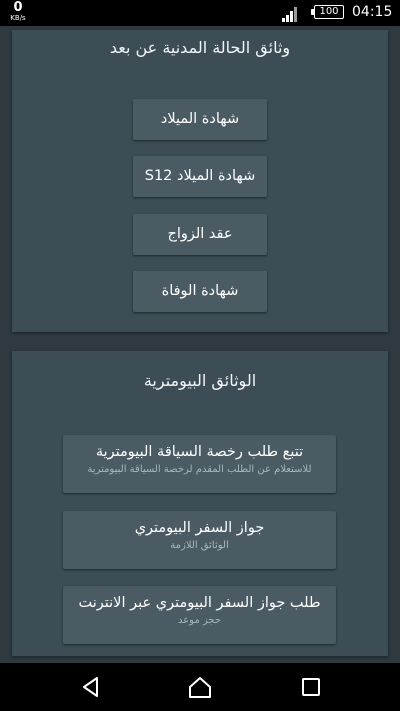  Describe the element at coordinates (289, 14) in the screenshot. I see `signal-strength-icon` at that location.